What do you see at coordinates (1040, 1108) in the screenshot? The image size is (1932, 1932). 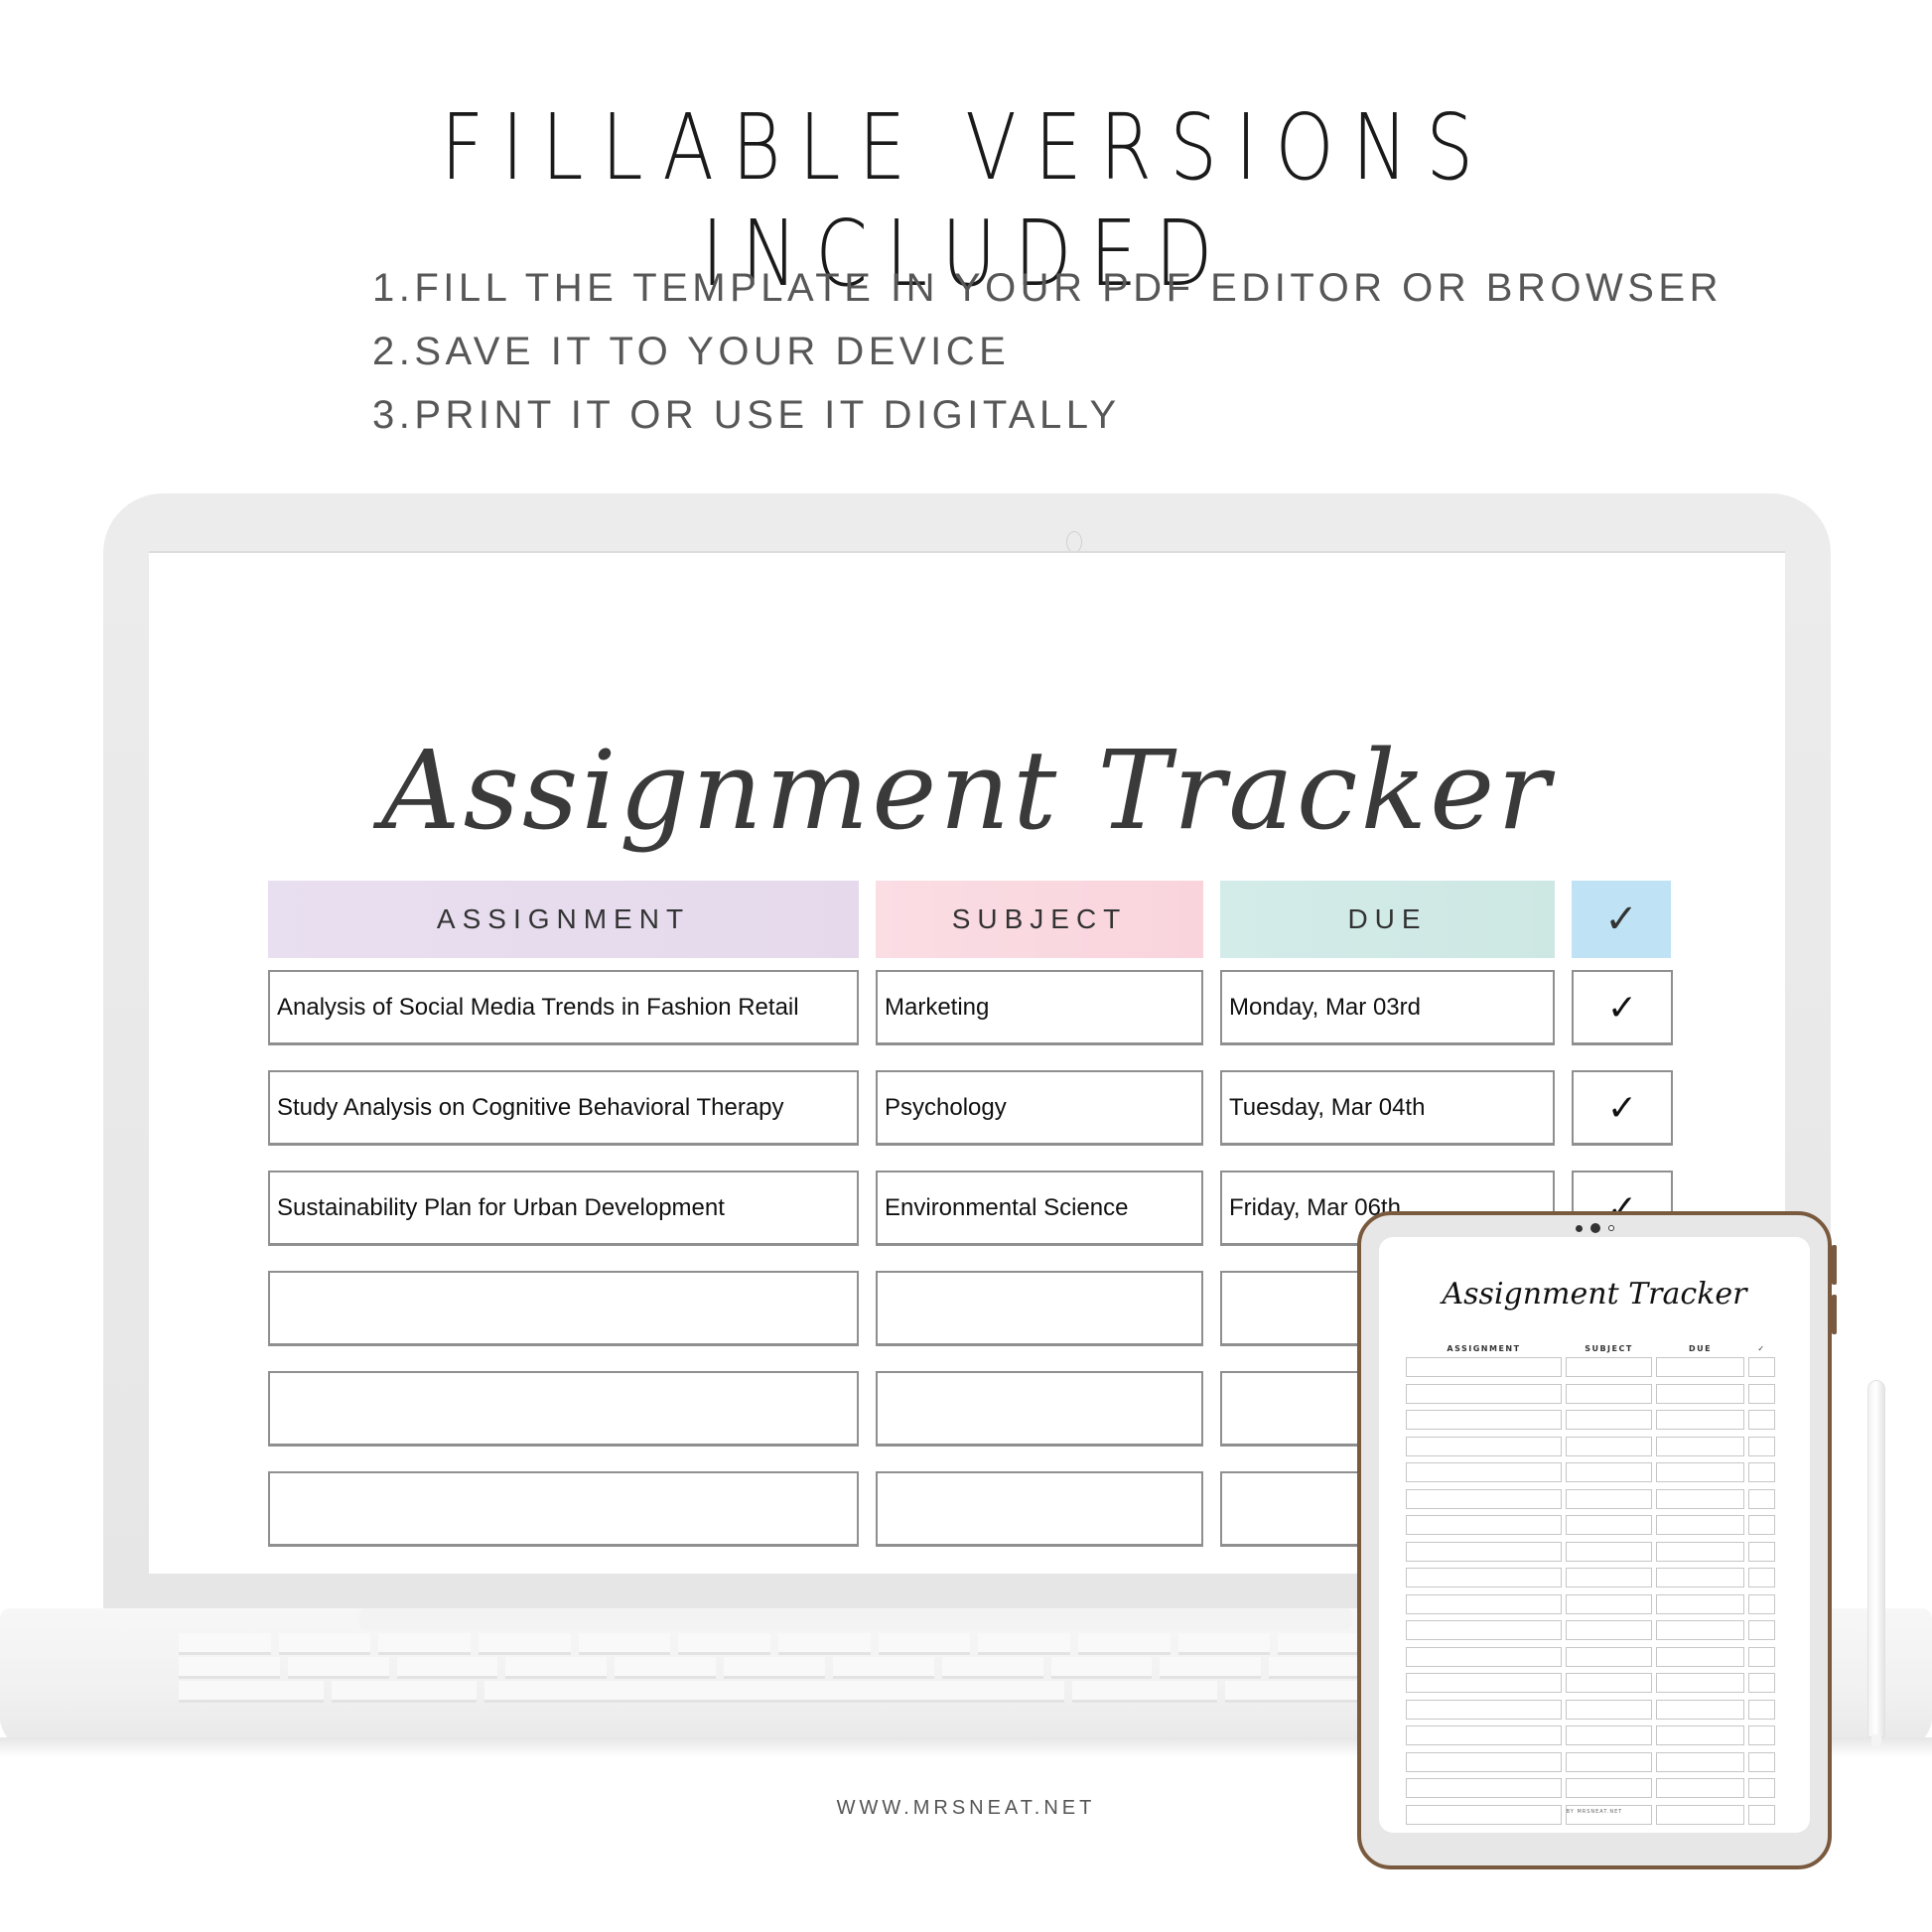 I see `subject-field: Psychology` at bounding box center [1040, 1108].